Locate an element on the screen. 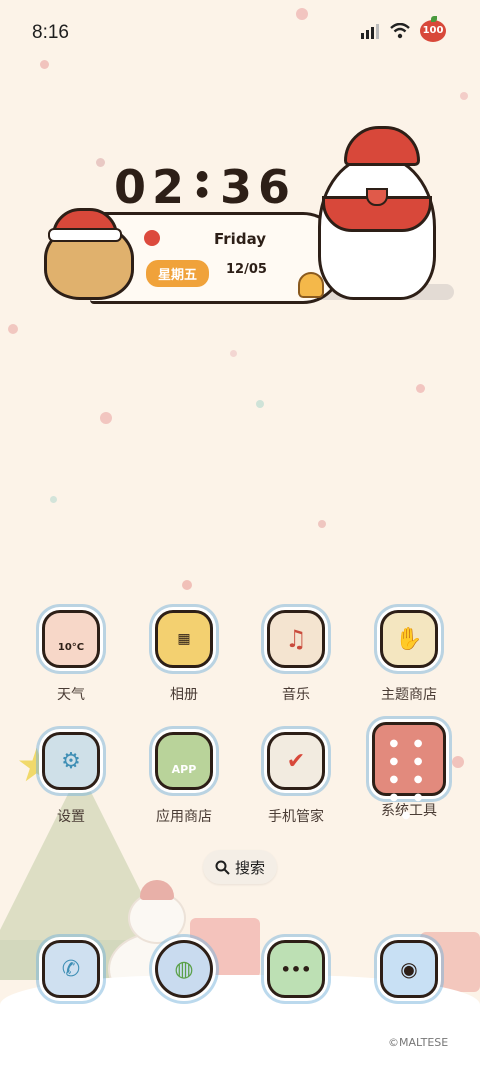 The image size is (480, 1067). search-label: 搜索 is located at coordinates (249, 867).